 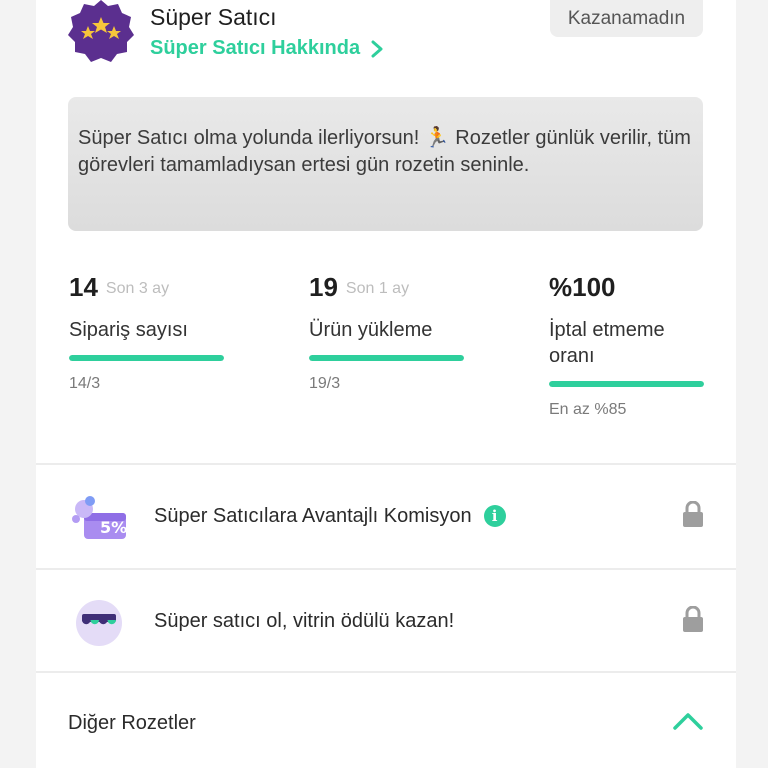 What do you see at coordinates (99, 623) in the screenshot?
I see `storefront-icon` at bounding box center [99, 623].